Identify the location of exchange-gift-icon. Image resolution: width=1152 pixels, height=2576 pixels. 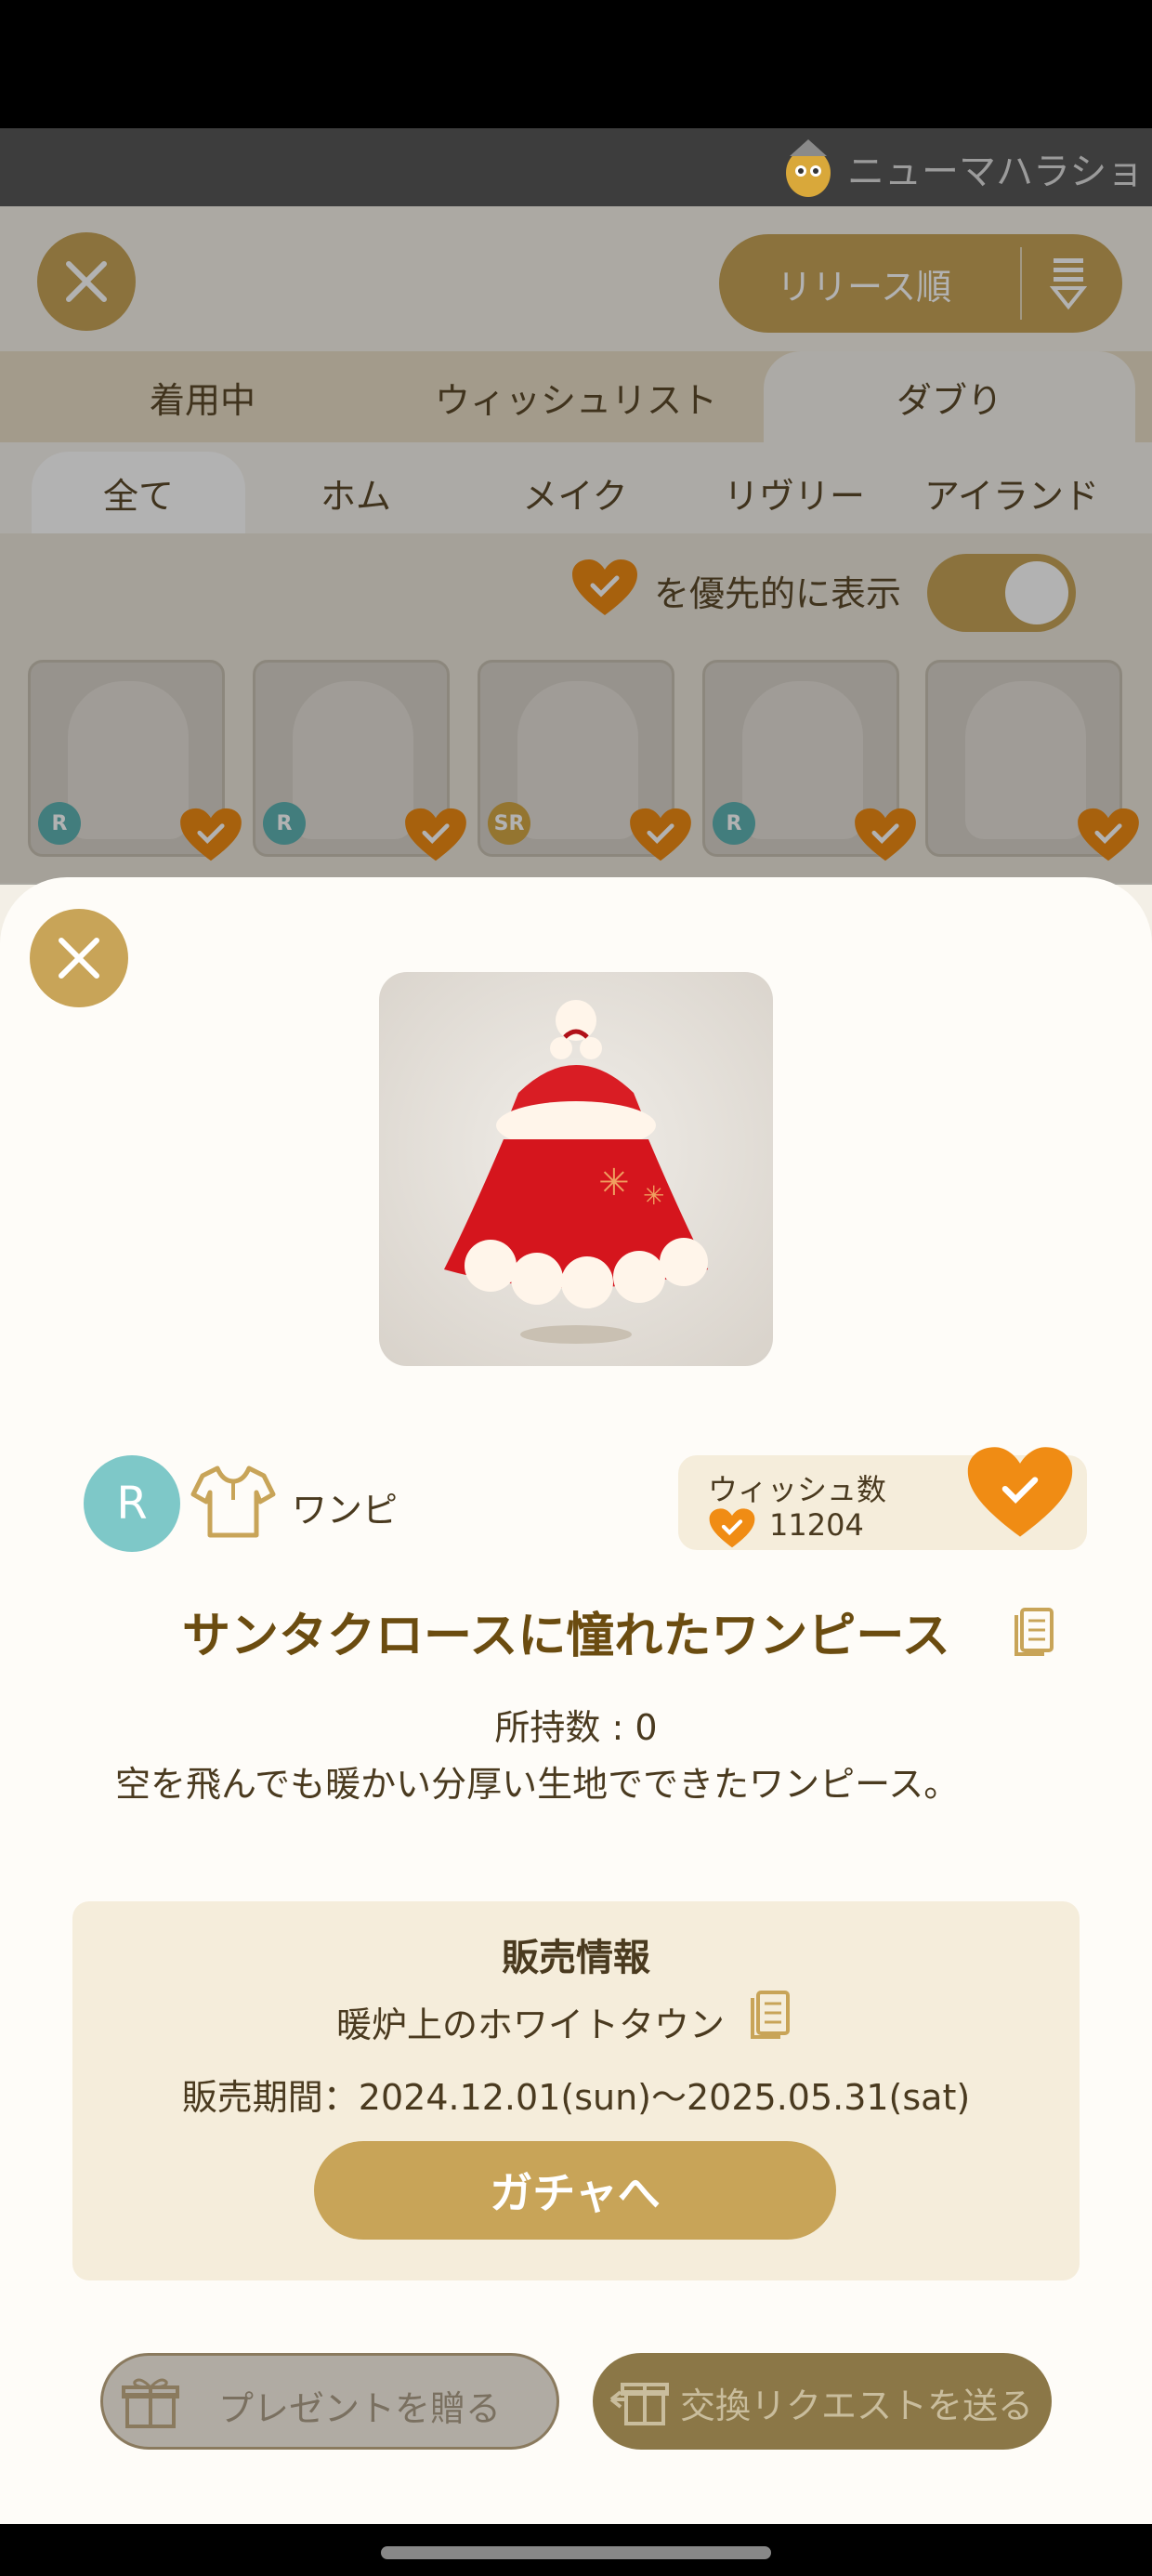
(639, 2404).